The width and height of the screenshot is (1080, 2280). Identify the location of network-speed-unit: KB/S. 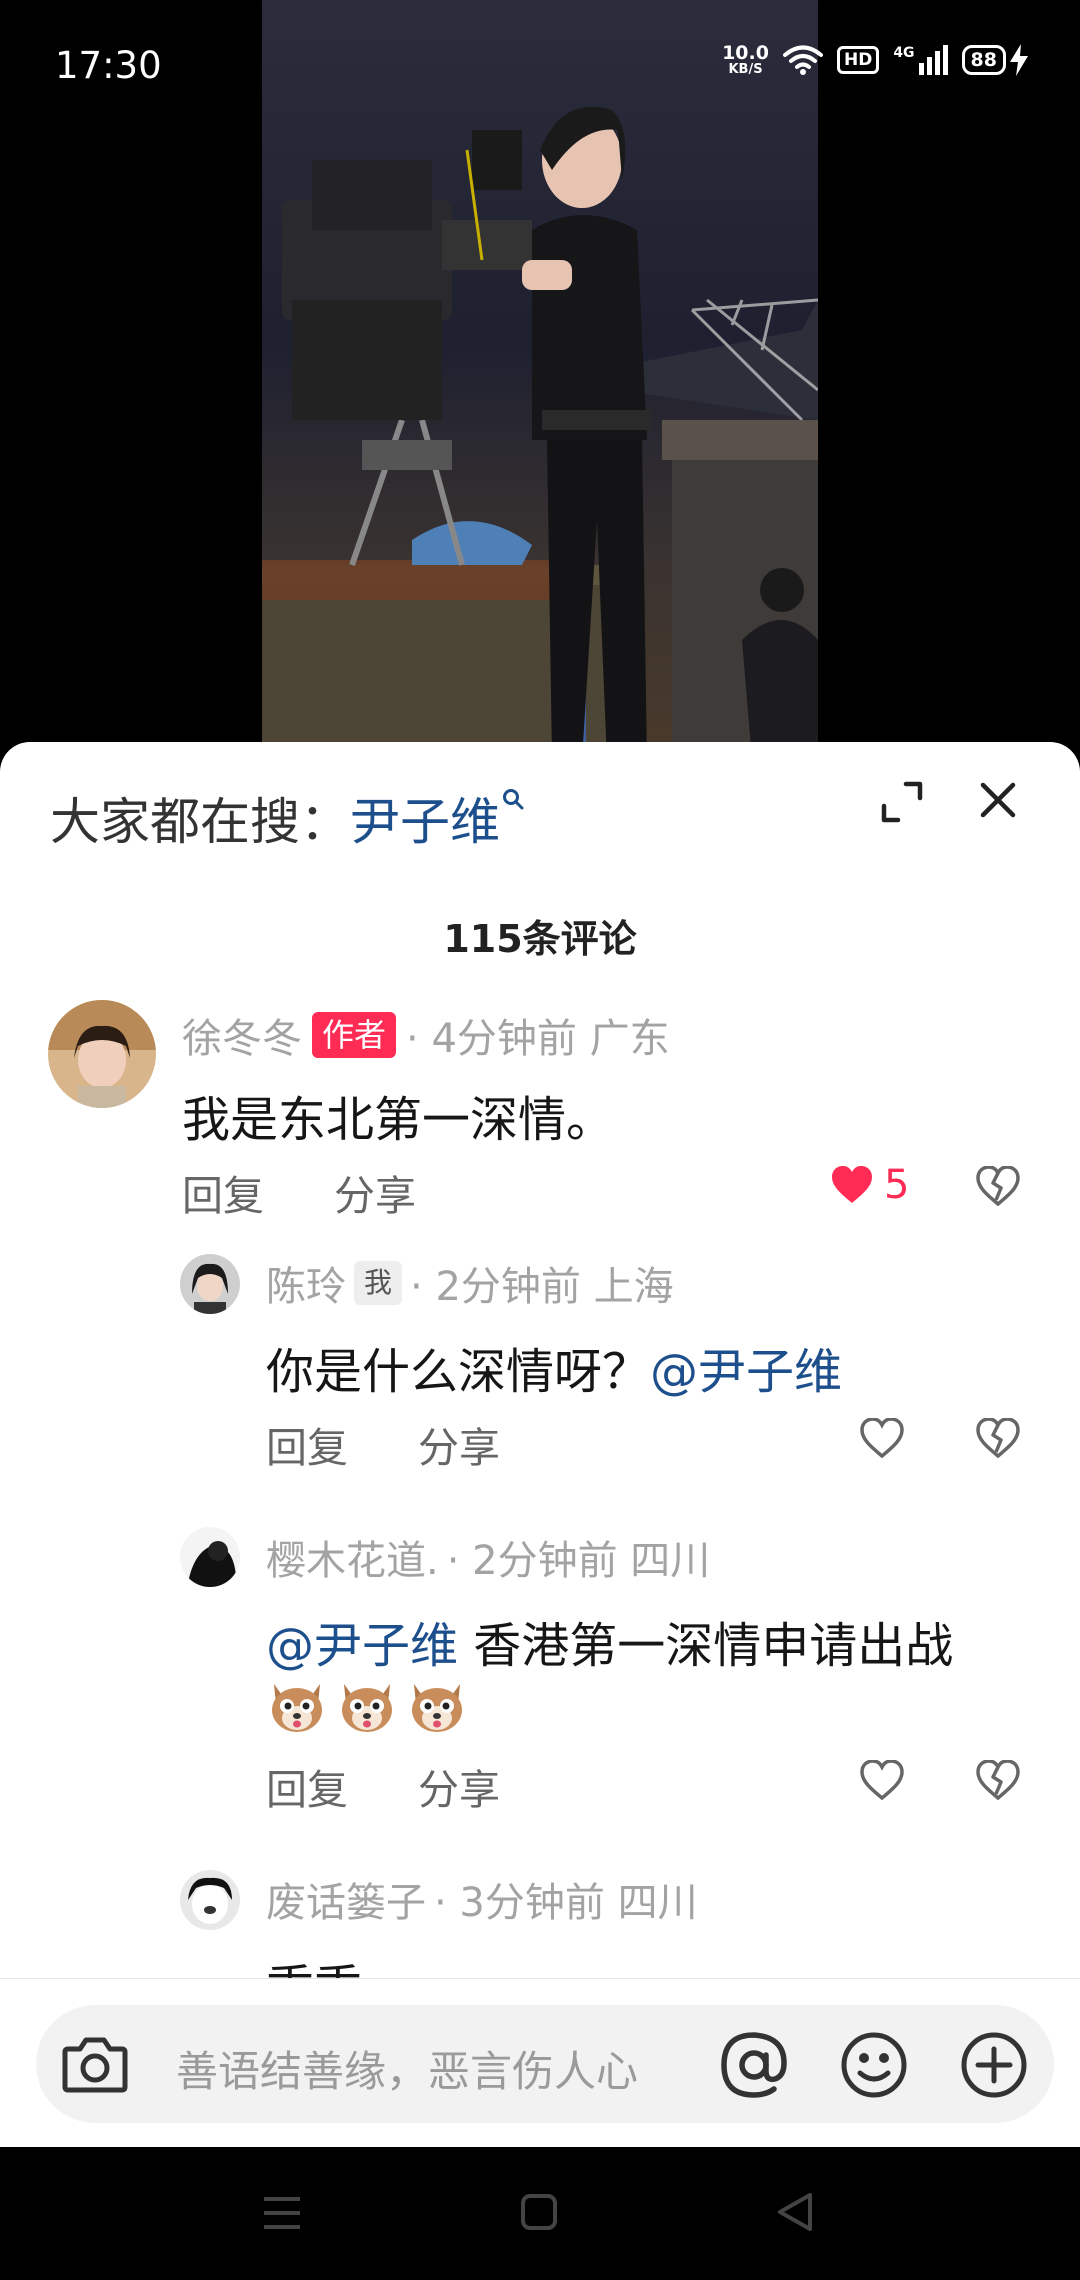
(745, 69).